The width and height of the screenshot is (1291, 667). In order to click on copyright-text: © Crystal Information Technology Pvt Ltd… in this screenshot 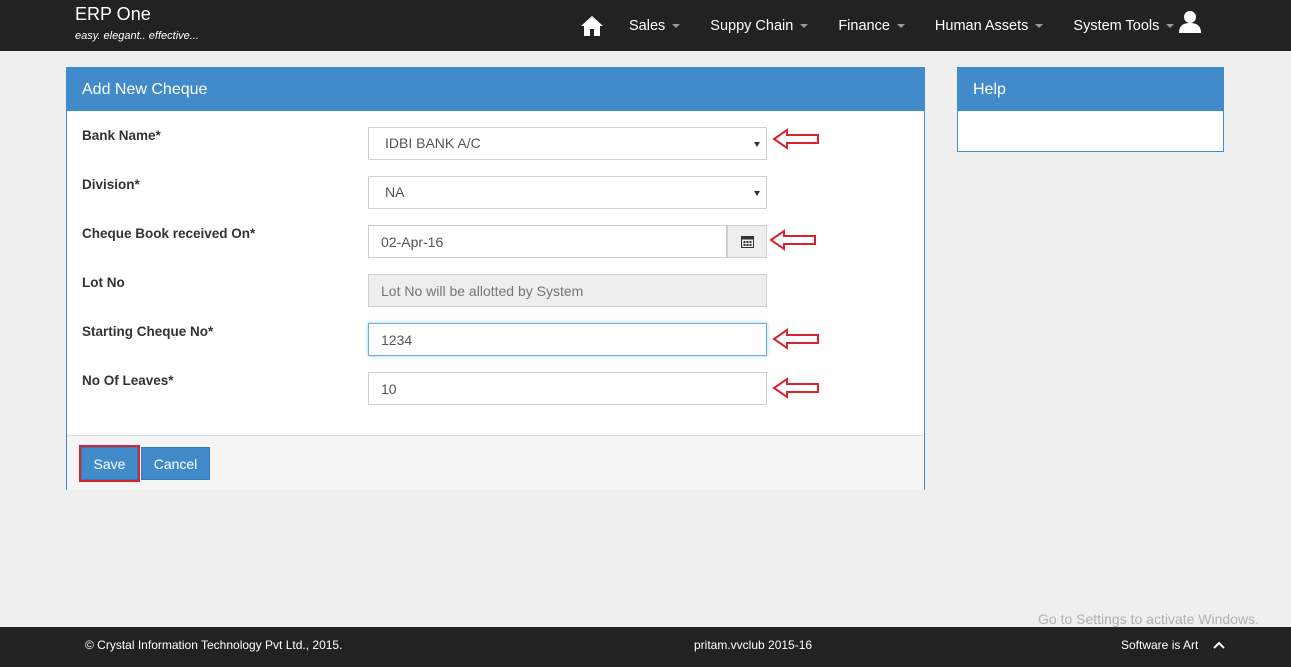, I will do `click(214, 645)`.